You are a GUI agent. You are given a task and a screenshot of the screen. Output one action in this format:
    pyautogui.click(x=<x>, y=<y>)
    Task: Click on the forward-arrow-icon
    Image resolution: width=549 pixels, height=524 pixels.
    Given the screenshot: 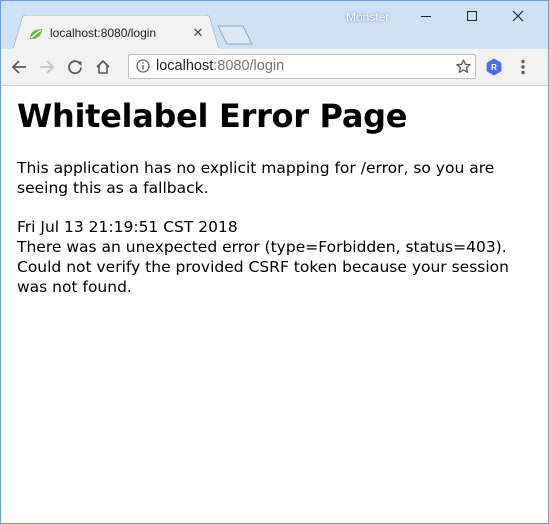 What is the action you would take?
    pyautogui.click(x=47, y=67)
    